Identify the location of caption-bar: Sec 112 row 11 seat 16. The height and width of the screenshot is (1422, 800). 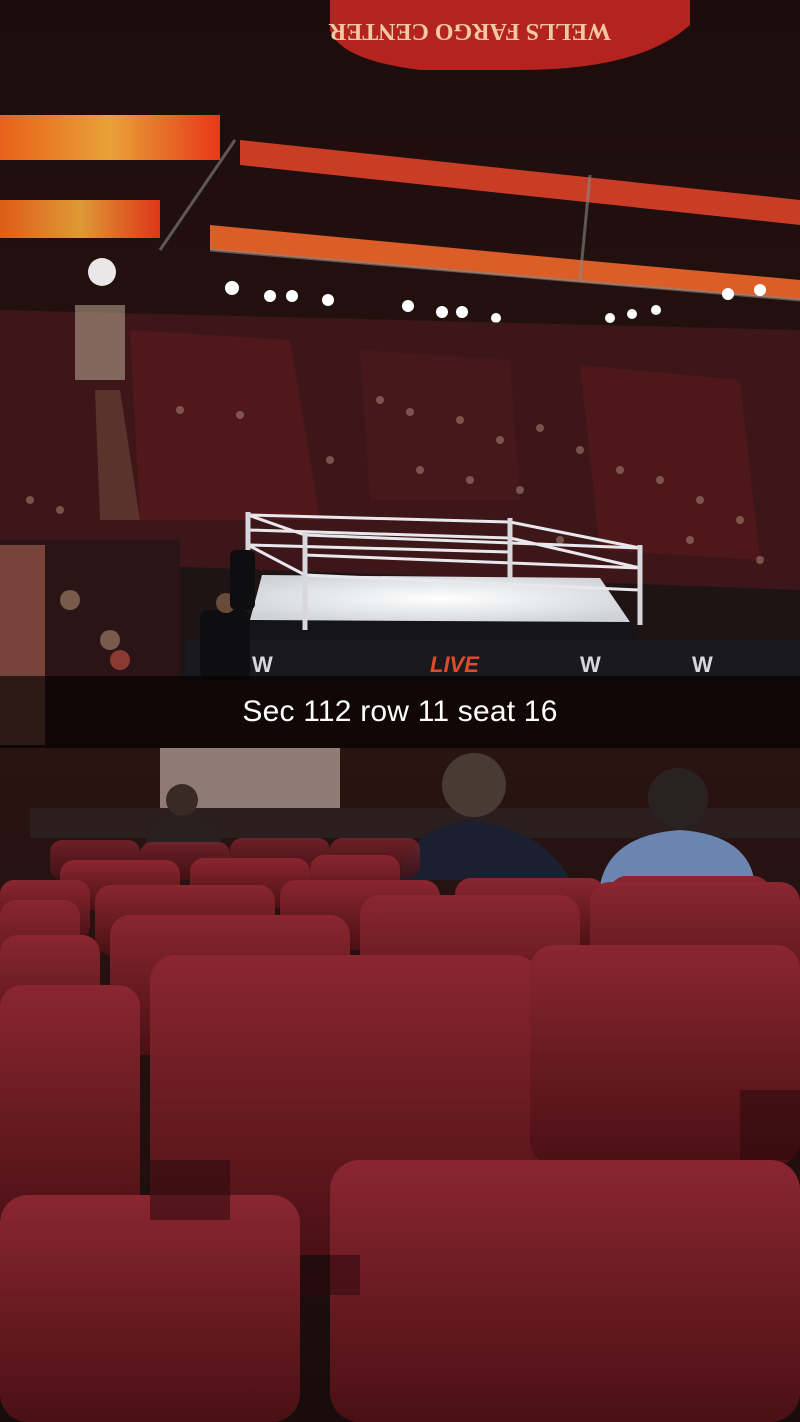
(400, 712).